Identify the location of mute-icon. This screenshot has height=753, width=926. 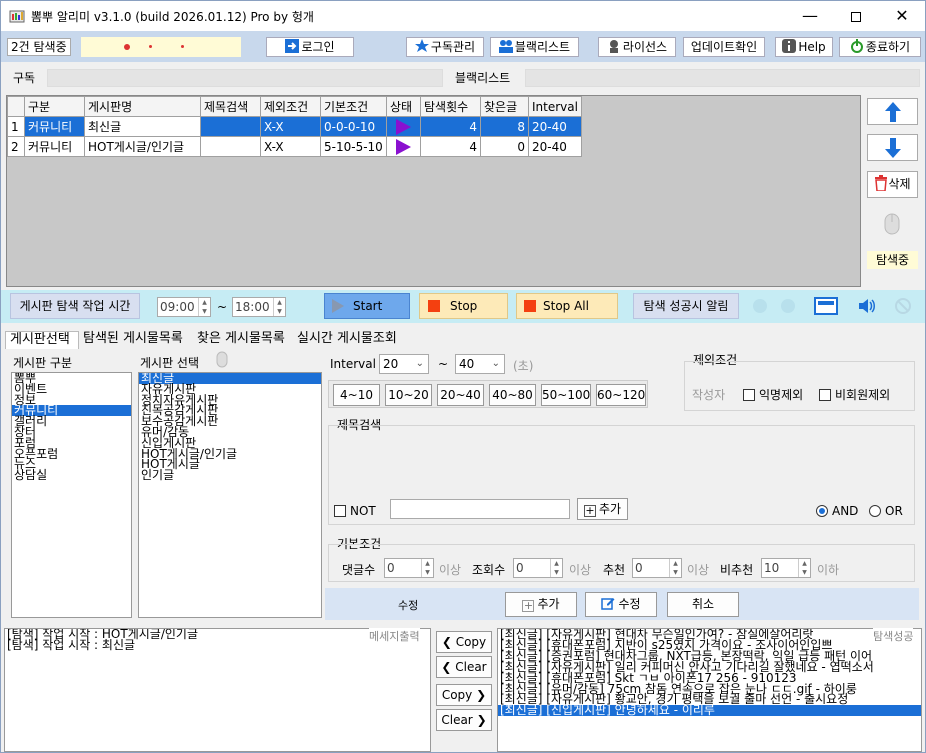
(903, 306).